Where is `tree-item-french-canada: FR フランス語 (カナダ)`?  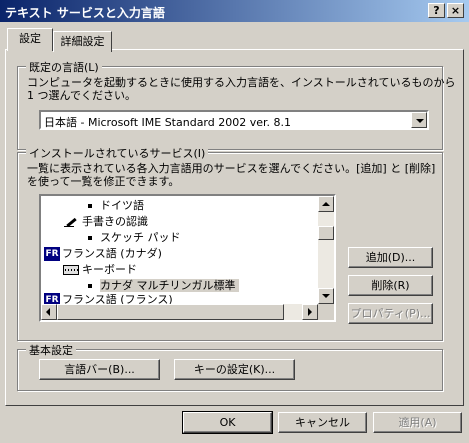
tree-item-french-canada: FR フランス語 (カナダ) is located at coordinates (103, 254).